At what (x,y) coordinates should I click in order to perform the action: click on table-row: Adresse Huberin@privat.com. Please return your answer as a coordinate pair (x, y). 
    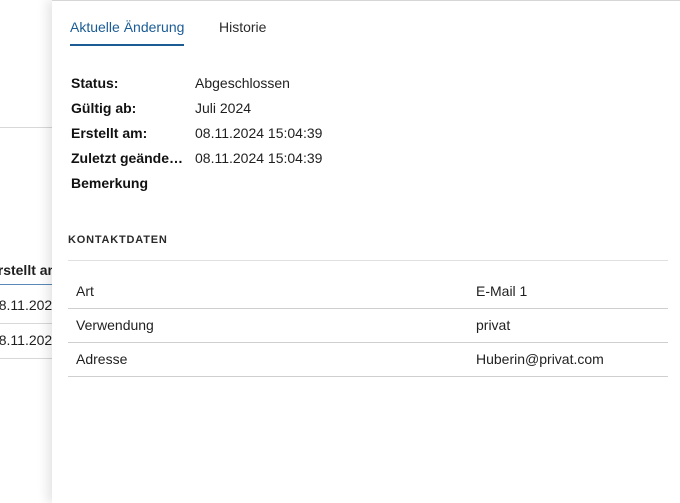
    Looking at the image, I should click on (368, 360).